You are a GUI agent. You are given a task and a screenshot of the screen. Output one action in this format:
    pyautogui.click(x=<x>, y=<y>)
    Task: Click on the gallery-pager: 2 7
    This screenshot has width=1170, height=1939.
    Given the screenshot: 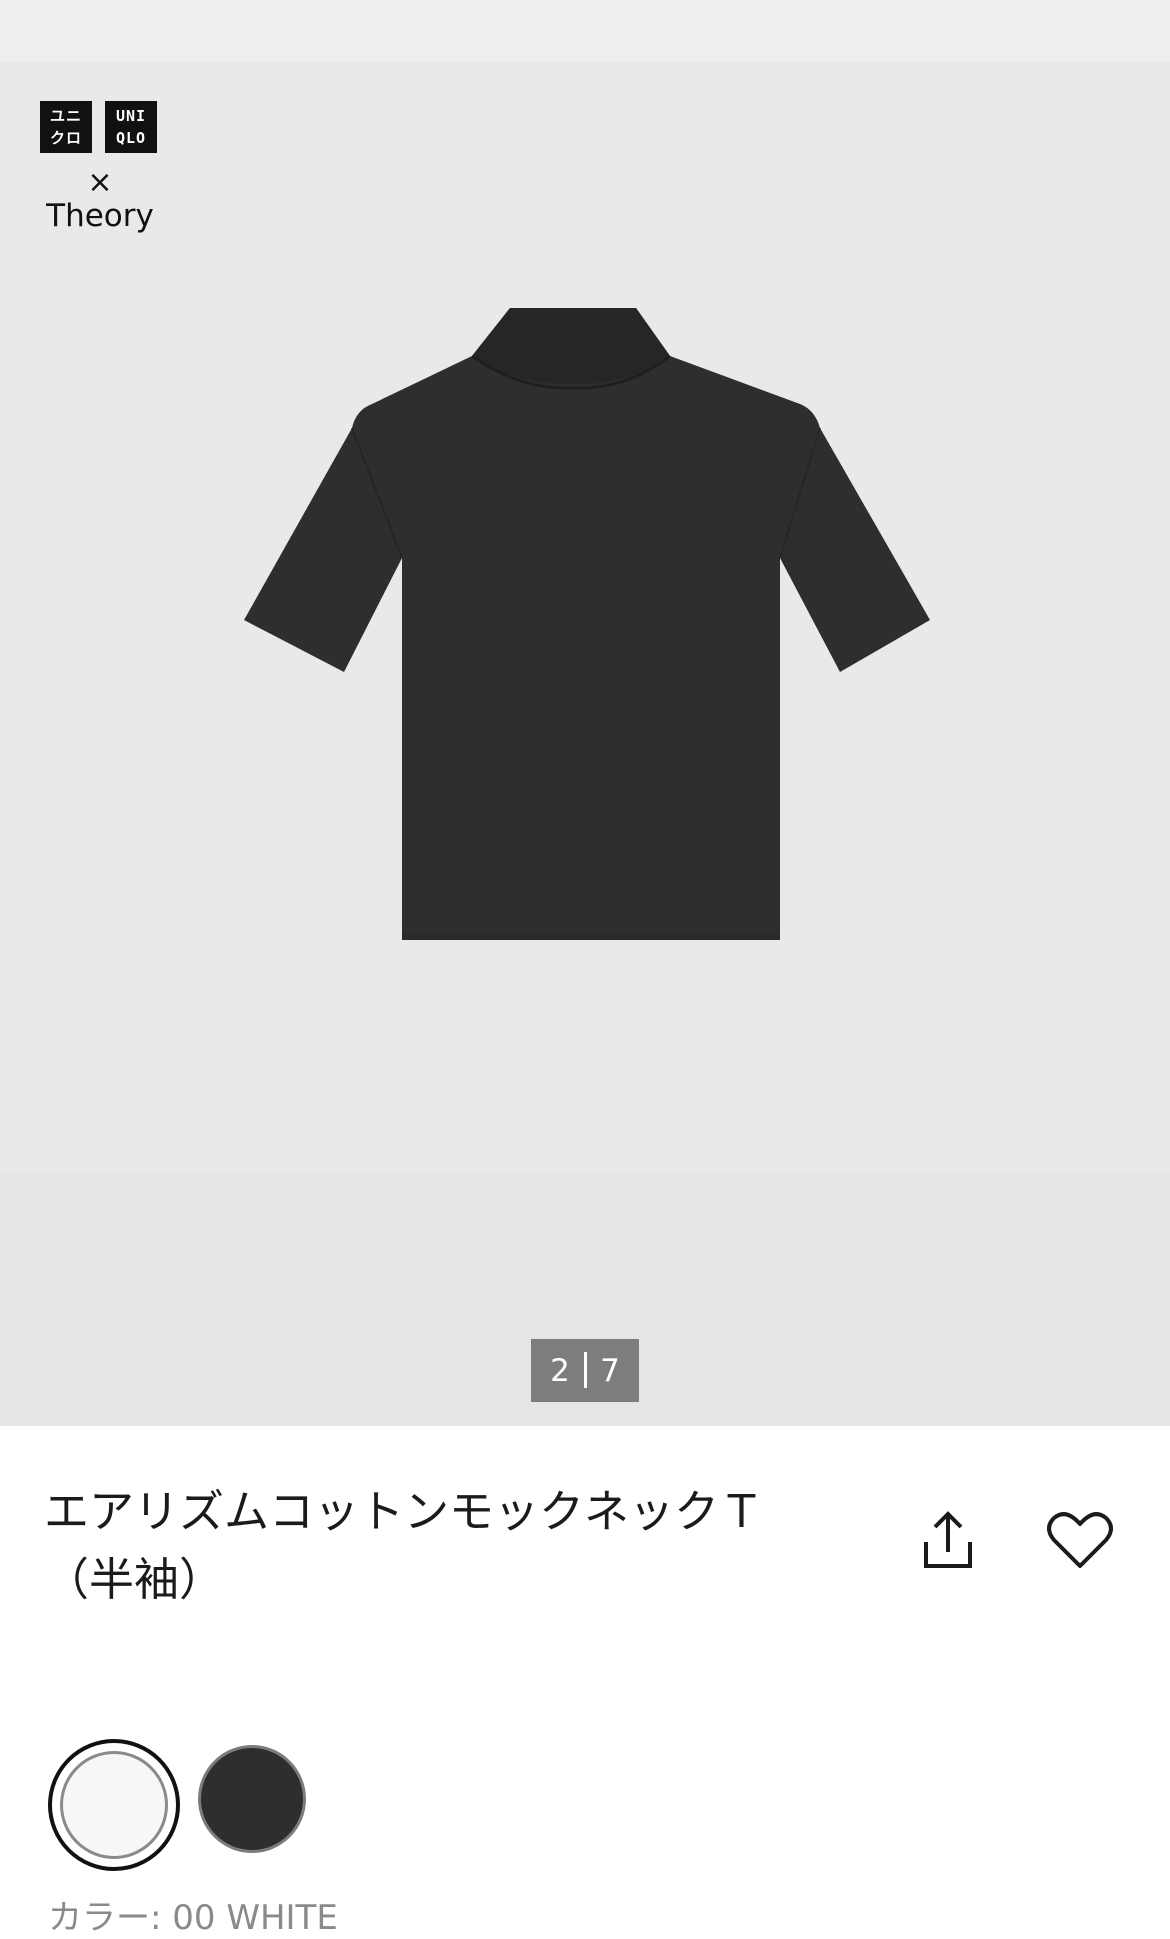 What is the action you would take?
    pyautogui.click(x=585, y=1370)
    